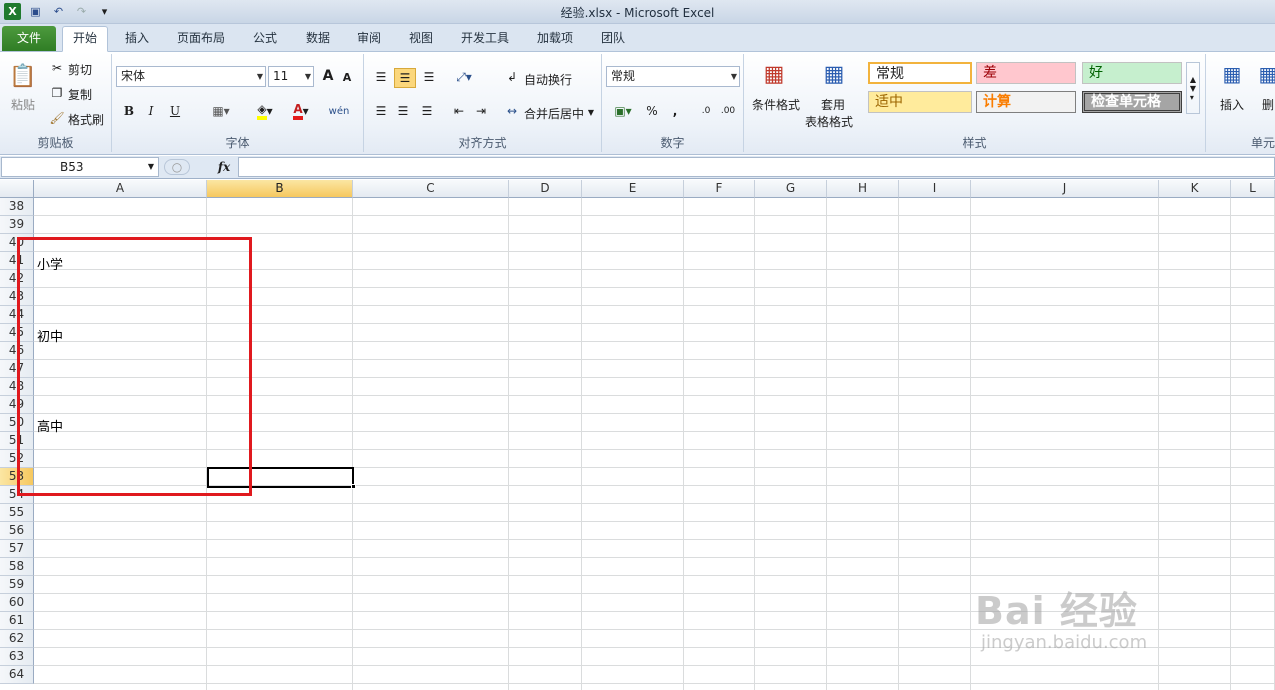  What do you see at coordinates (137, 39) in the screenshot?
I see `tab-insert: 插入` at bounding box center [137, 39].